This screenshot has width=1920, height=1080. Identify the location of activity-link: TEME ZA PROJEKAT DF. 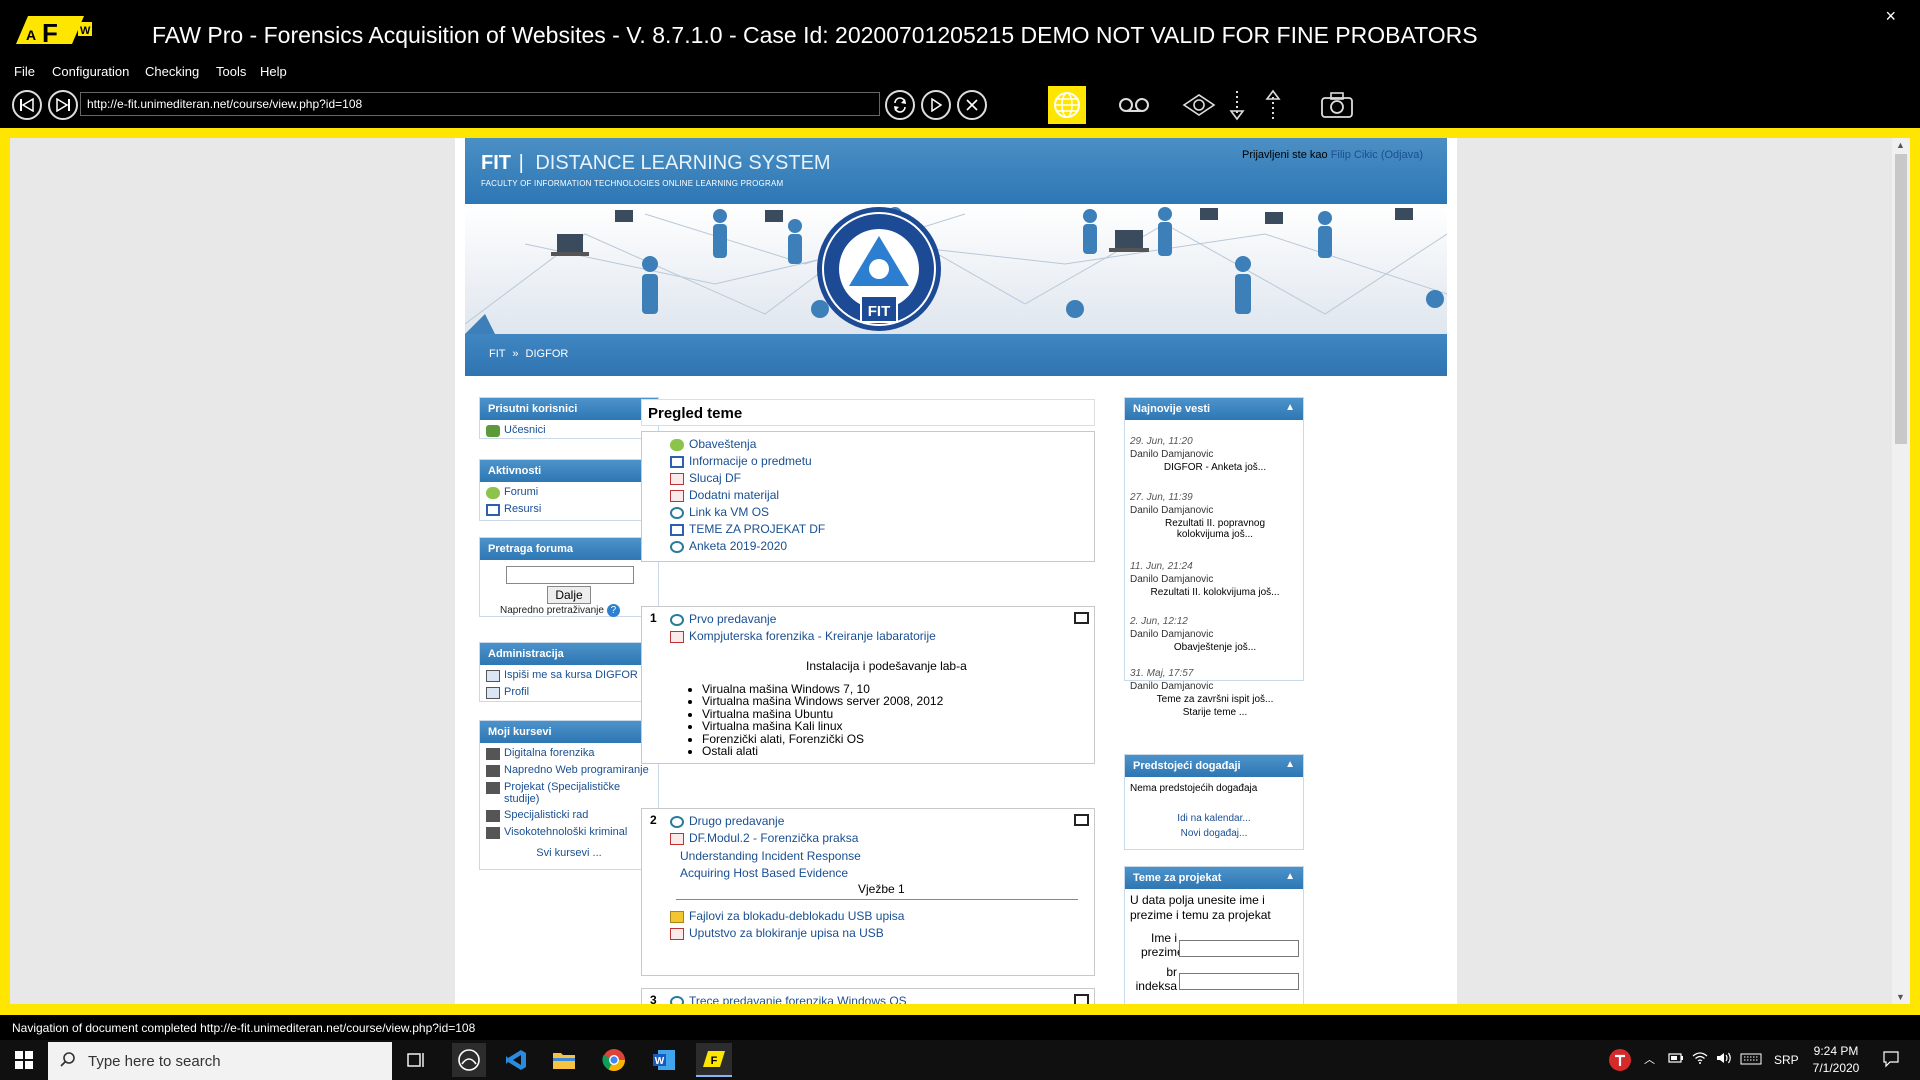
(747, 529).